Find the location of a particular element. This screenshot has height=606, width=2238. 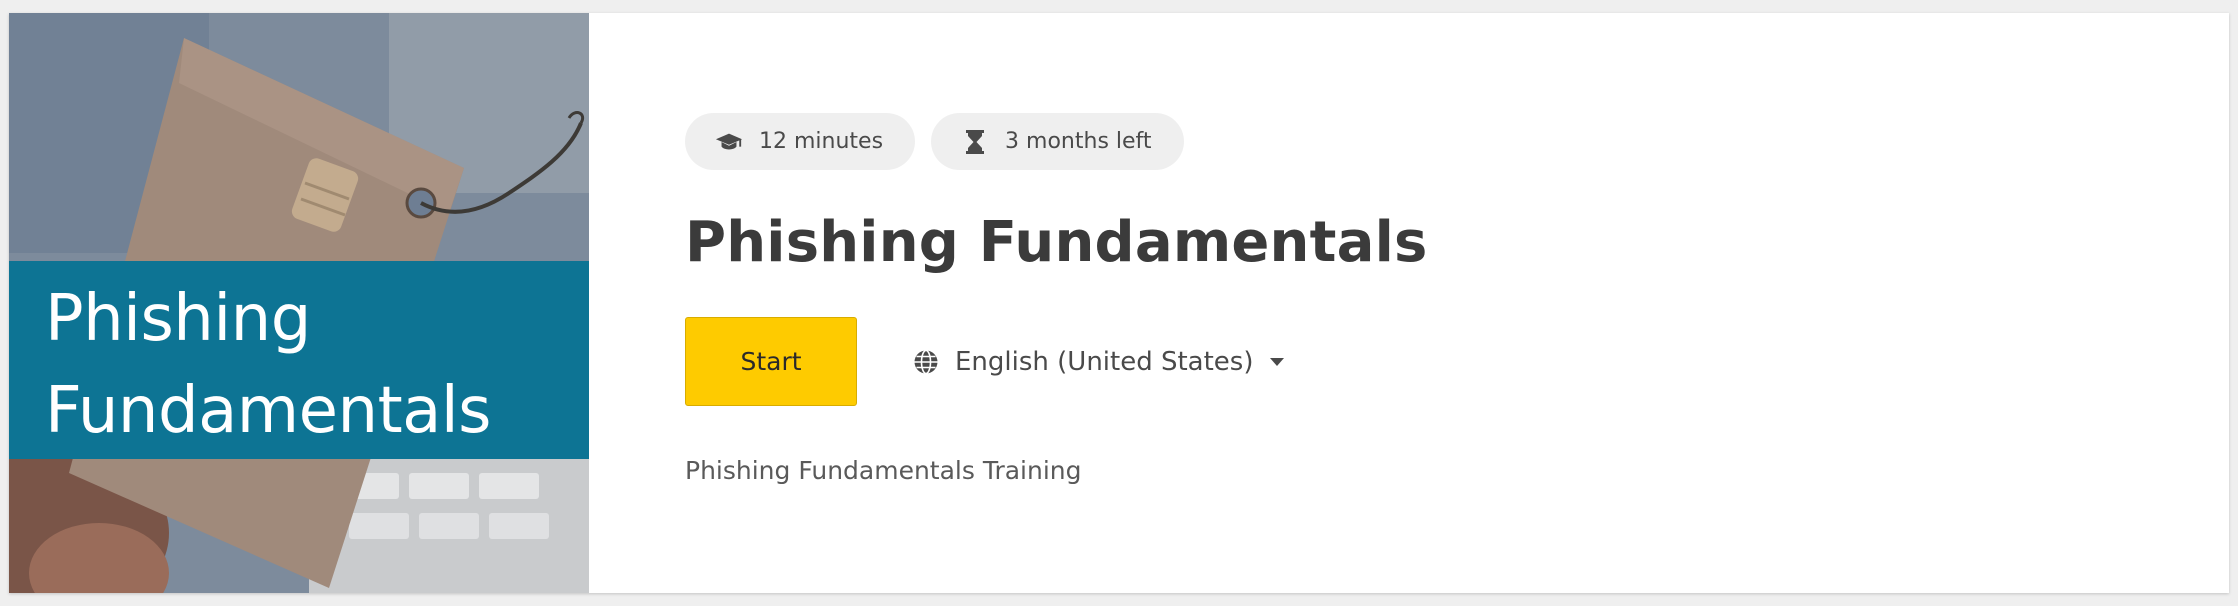

course-description: Phishing Fundamentals Training is located at coordinates (883, 470).